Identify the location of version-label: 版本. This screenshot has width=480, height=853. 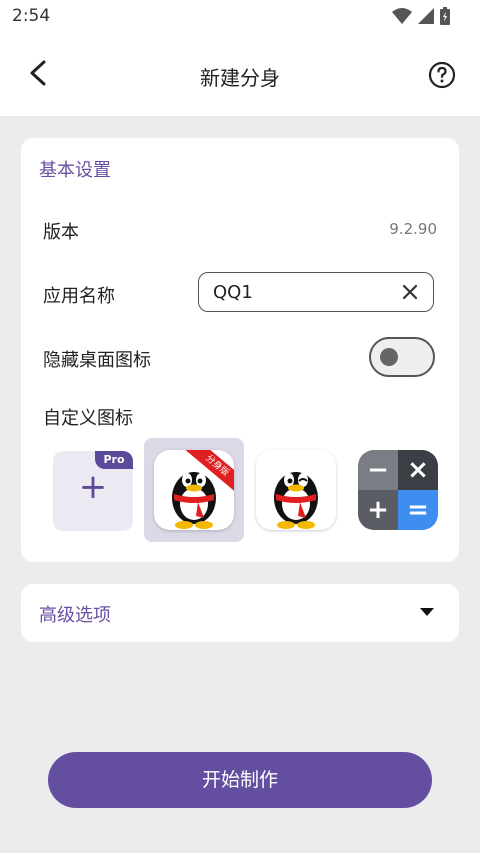
(61, 232).